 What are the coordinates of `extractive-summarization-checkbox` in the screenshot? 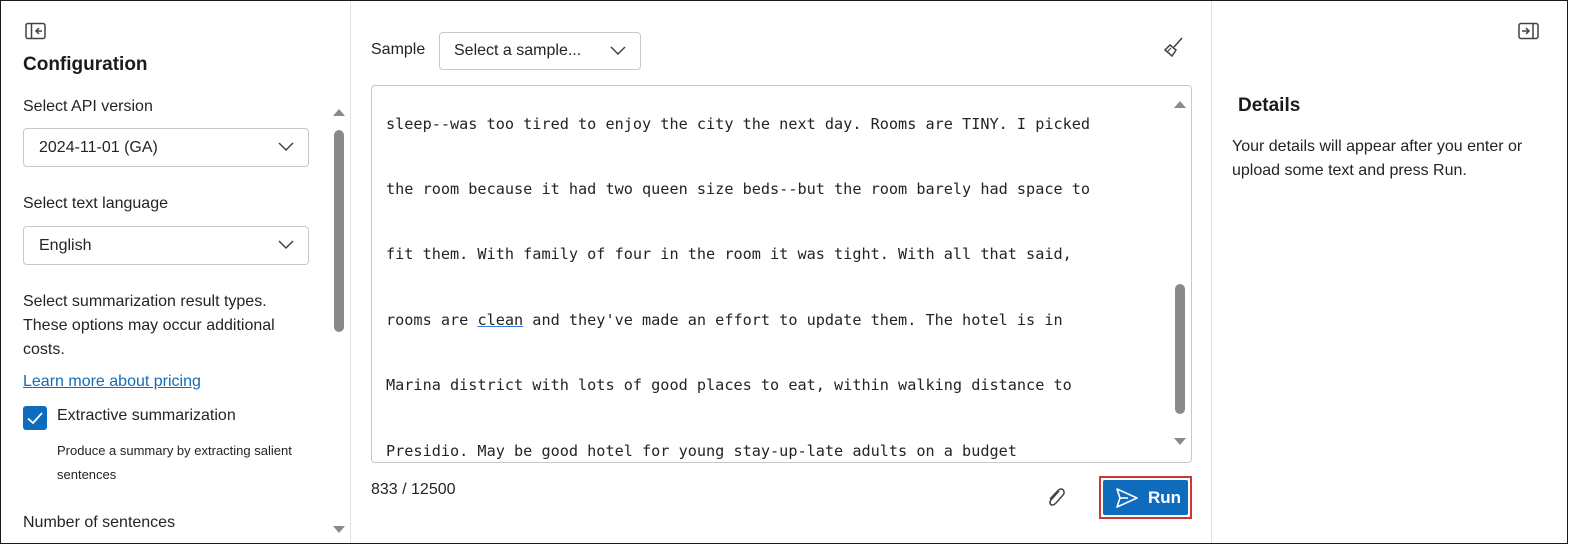 It's located at (35, 418).